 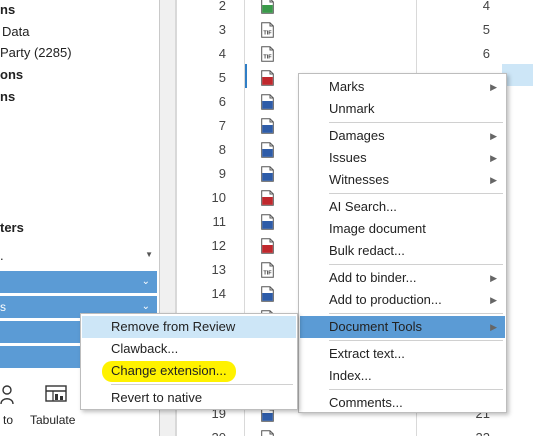 What do you see at coordinates (222, 173) in the screenshot?
I see `row-number: 9` at bounding box center [222, 173].